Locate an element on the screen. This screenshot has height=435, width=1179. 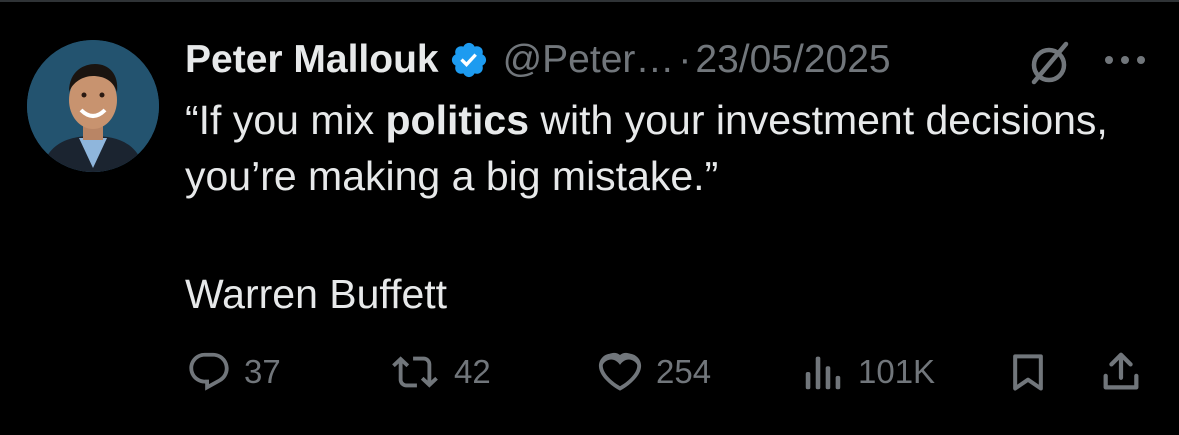
bookmark-icon is located at coordinates (1028, 372).